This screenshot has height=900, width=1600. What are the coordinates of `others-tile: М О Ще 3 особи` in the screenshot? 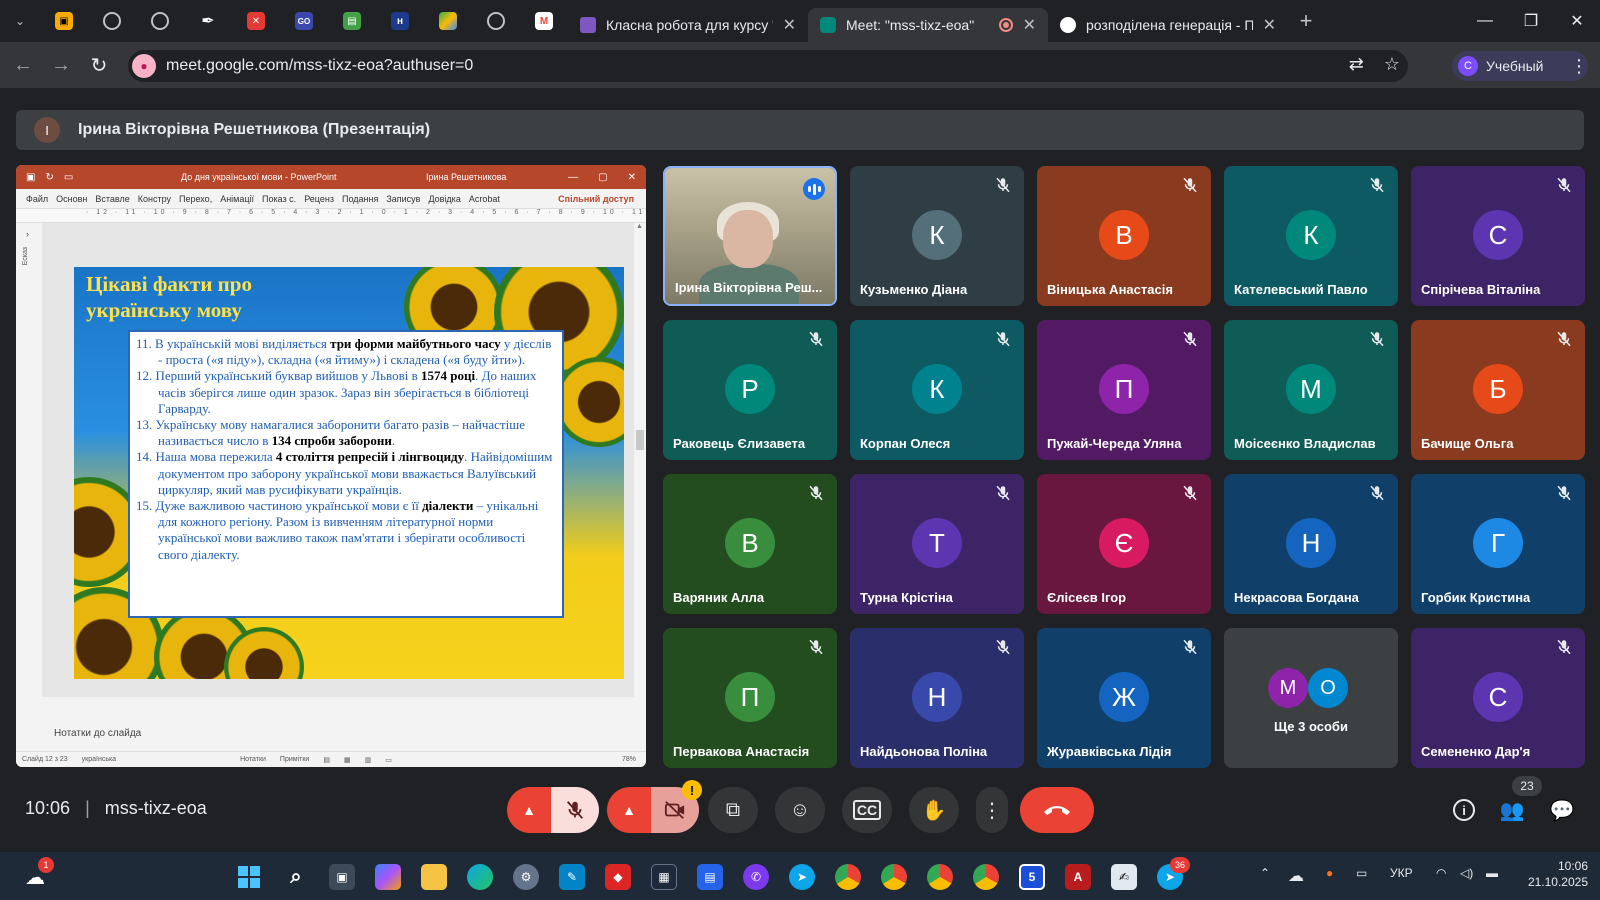 It's located at (1311, 698).